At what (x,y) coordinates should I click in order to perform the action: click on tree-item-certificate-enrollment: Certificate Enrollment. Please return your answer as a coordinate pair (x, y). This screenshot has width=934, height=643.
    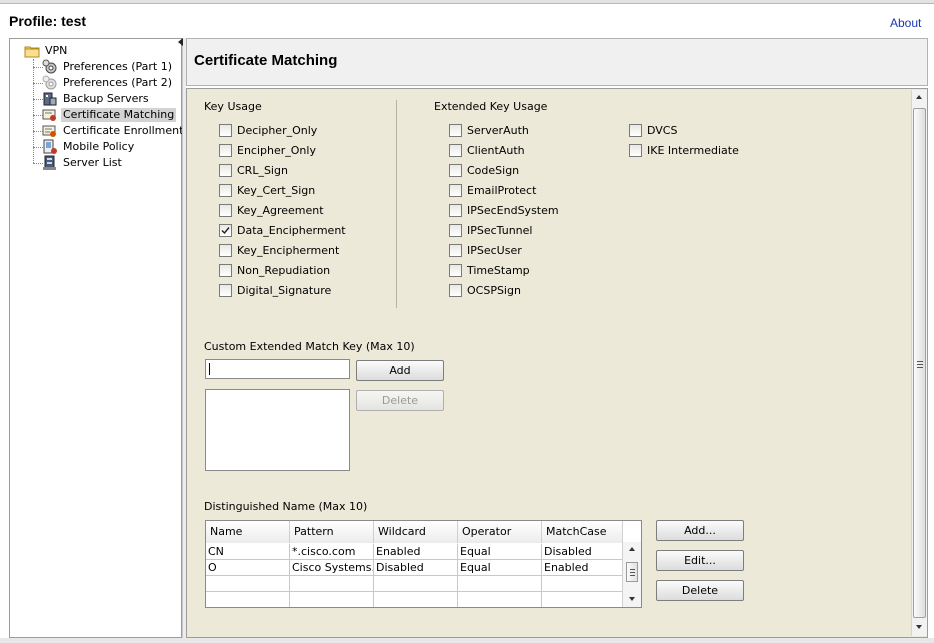
    Looking at the image, I should click on (113, 131).